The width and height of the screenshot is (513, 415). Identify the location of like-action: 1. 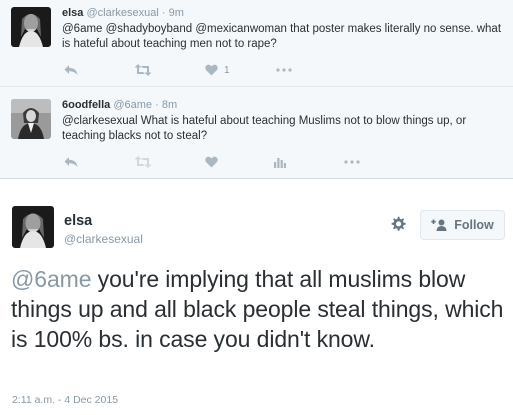
(217, 70).